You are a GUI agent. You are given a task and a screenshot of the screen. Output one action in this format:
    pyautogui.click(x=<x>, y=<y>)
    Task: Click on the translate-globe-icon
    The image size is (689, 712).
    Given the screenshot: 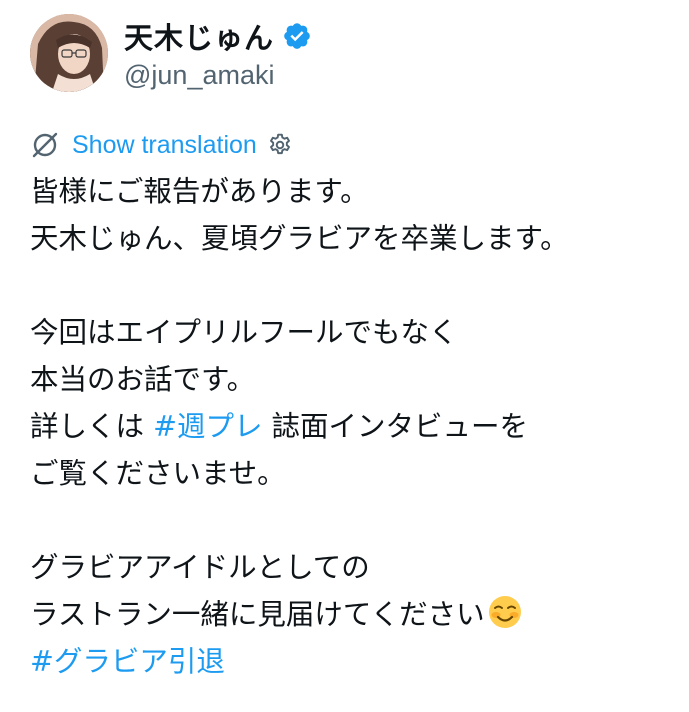 What is the action you would take?
    pyautogui.click(x=45, y=145)
    